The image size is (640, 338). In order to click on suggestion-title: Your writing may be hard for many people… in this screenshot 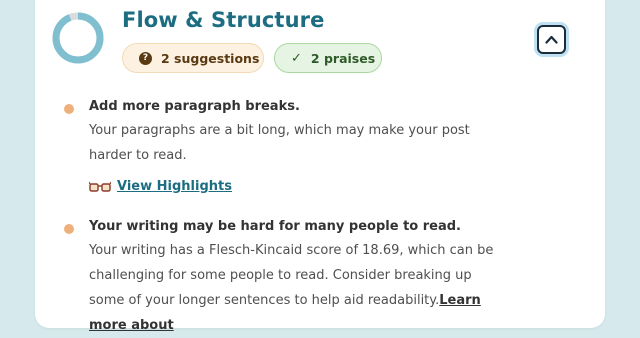, I will do `click(275, 226)`.